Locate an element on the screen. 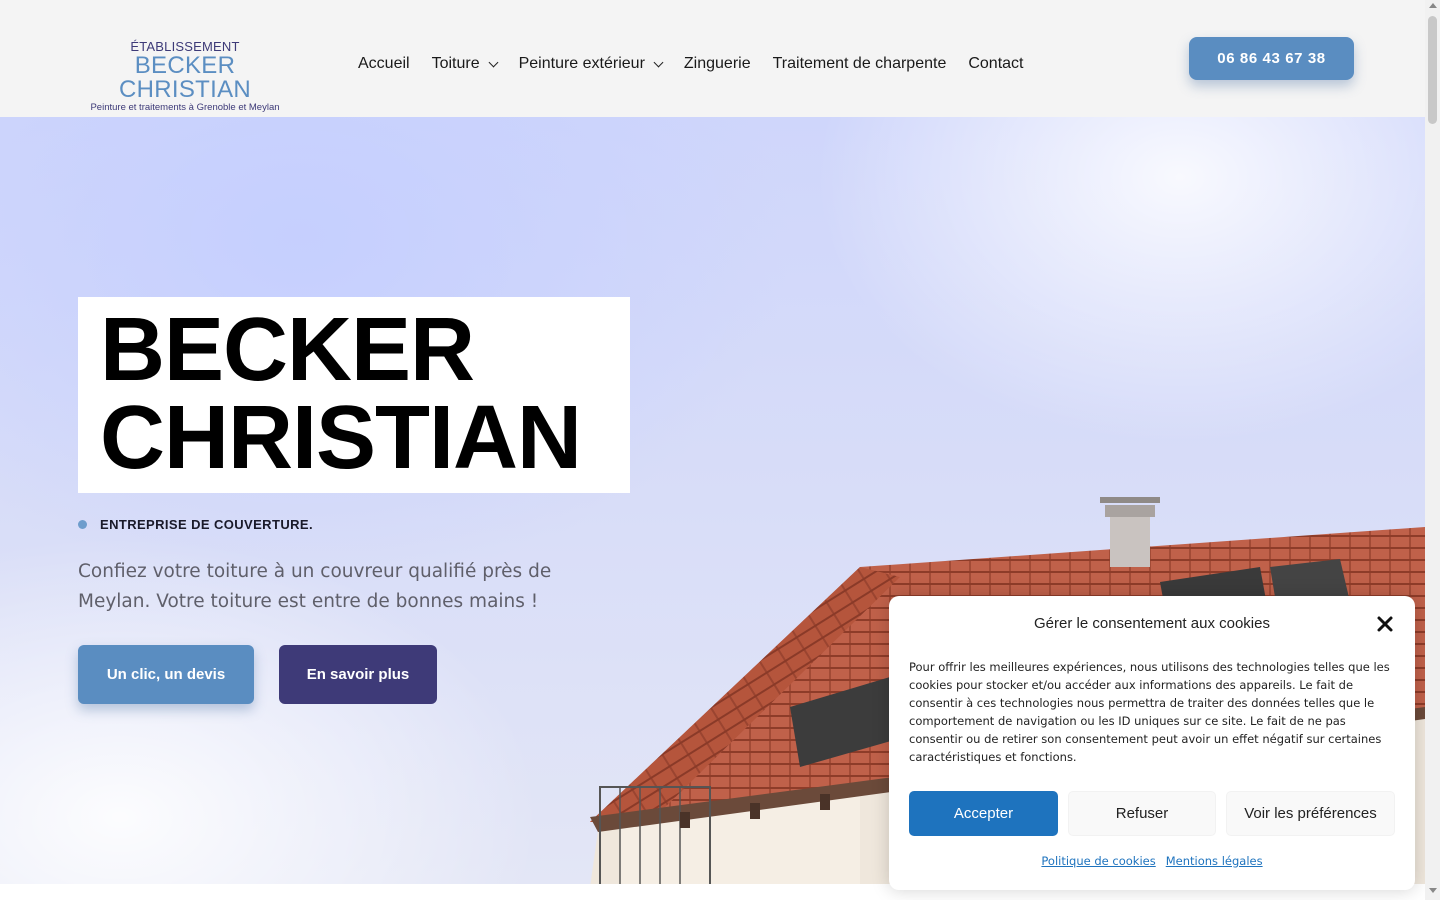 Image resolution: width=1440 pixels, height=900 pixels. scrollbar-thumb is located at coordinates (1432, 70).